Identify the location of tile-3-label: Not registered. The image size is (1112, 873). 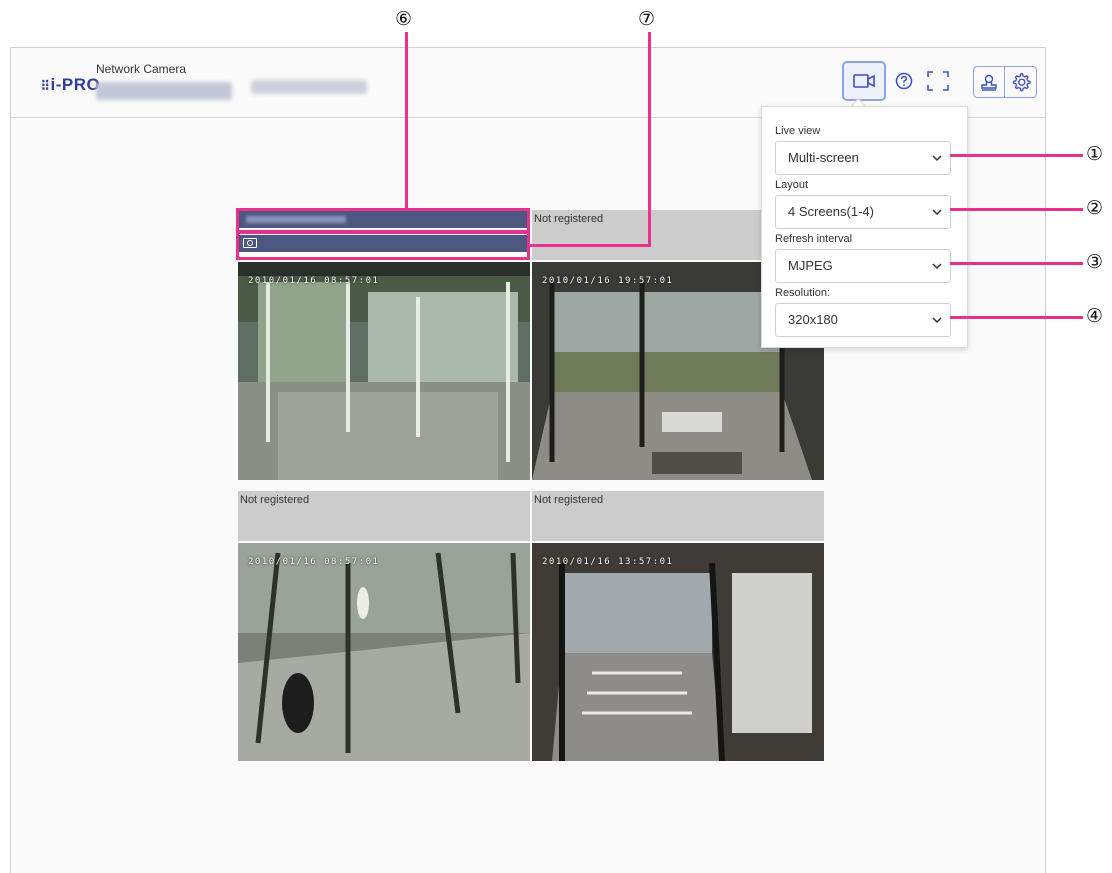
(275, 500).